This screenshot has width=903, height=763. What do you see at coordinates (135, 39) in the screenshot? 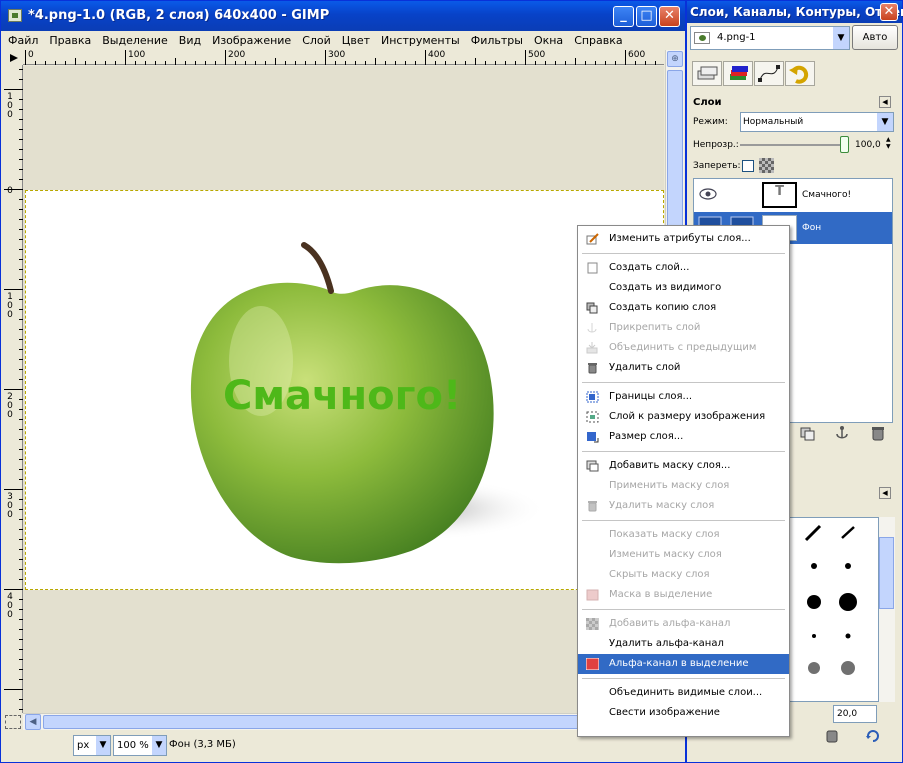
I see `menu-3: Выделение` at bounding box center [135, 39].